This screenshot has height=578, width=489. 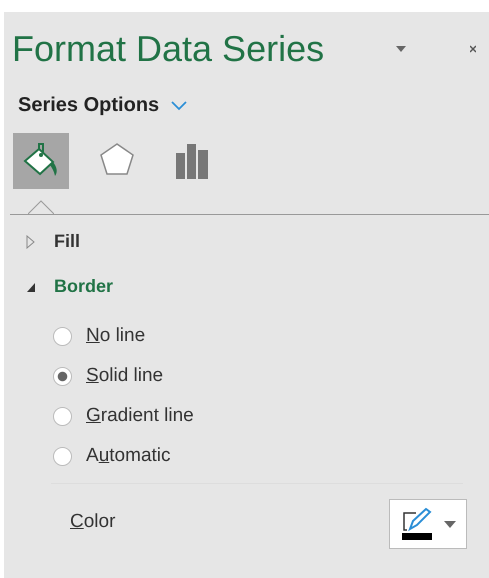 I want to click on chevron-icon, so click(x=179, y=105).